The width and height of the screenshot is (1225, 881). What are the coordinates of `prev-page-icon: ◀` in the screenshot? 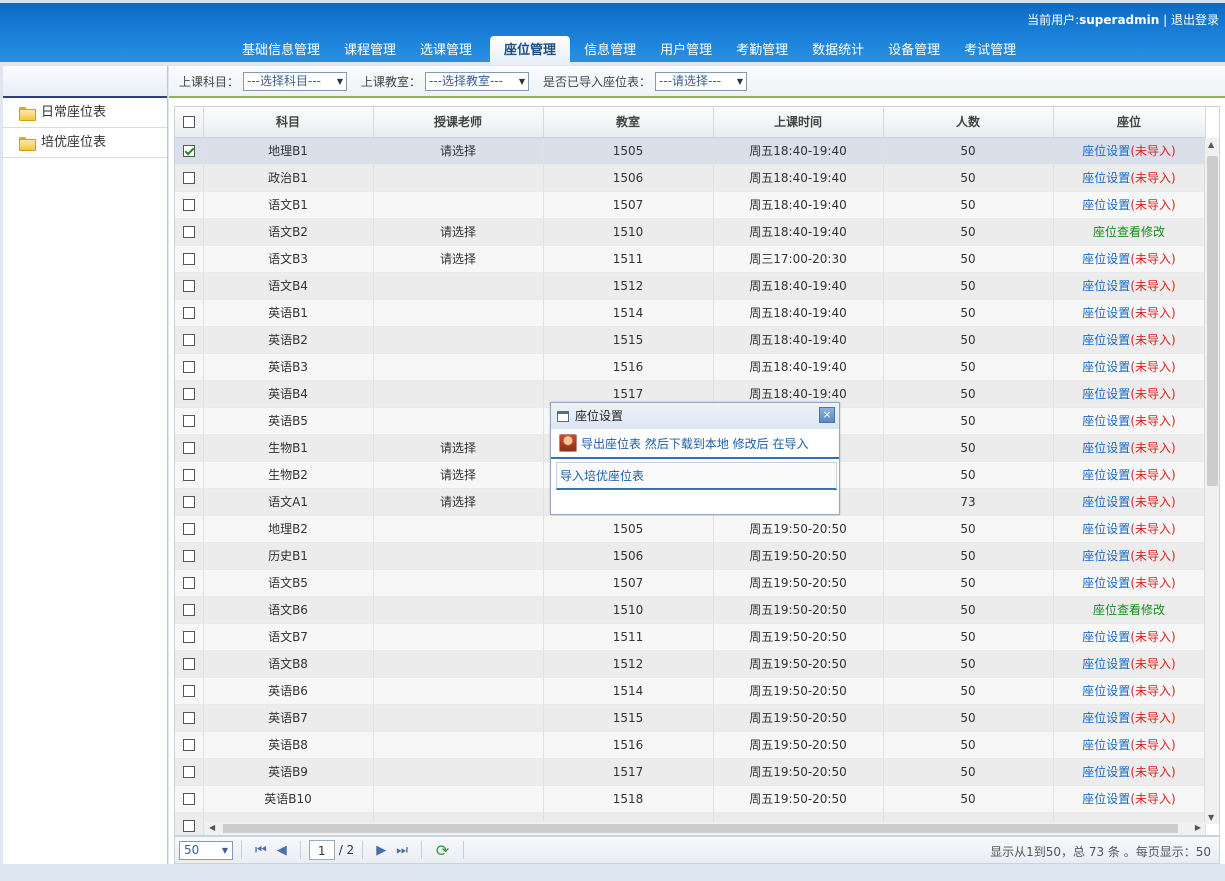 It's located at (282, 850).